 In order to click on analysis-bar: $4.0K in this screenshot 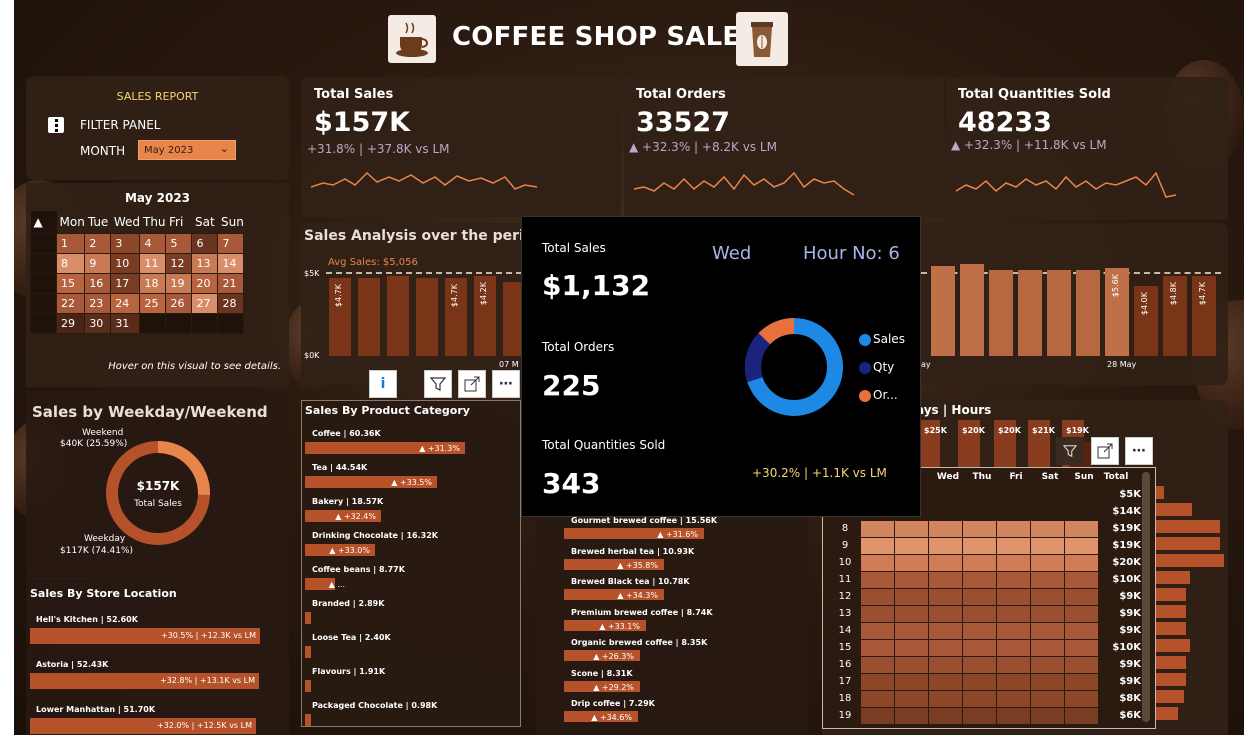, I will do `click(1146, 321)`.